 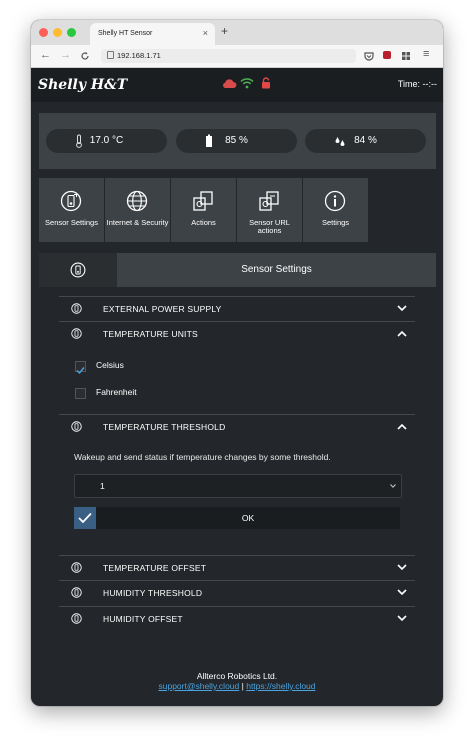 What do you see at coordinates (237, 676) in the screenshot?
I see `company-name: Allterco Robotics Ltd.` at bounding box center [237, 676].